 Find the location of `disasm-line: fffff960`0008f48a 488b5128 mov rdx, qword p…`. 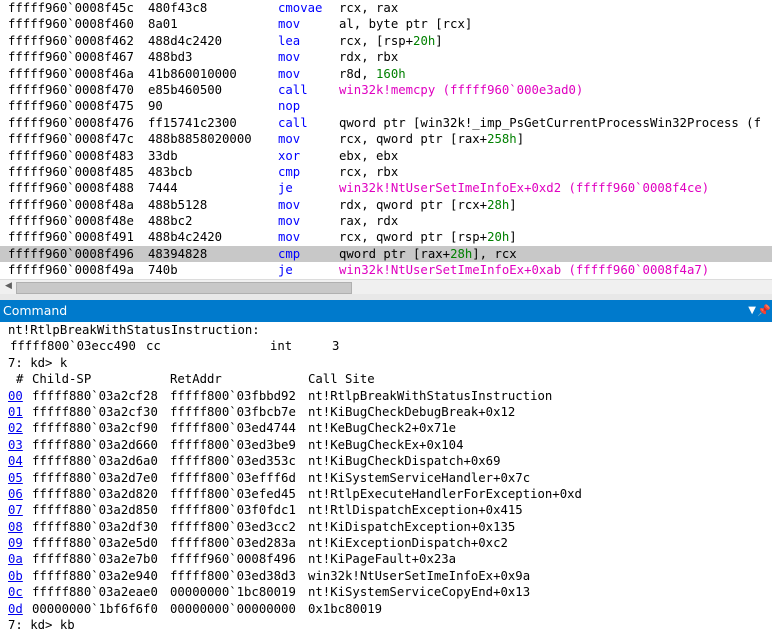

disasm-line: fffff960`0008f48a 488b5128 mov rdx, qword p… is located at coordinates (386, 205).